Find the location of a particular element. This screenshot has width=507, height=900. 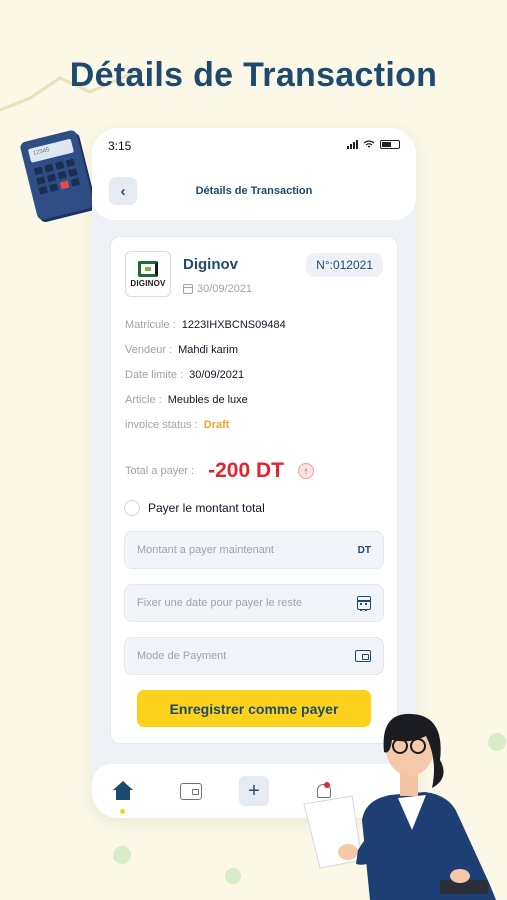

detail-row-matricule: Matricule : 1223IHXBCNS09484 is located at coordinates (205, 325).